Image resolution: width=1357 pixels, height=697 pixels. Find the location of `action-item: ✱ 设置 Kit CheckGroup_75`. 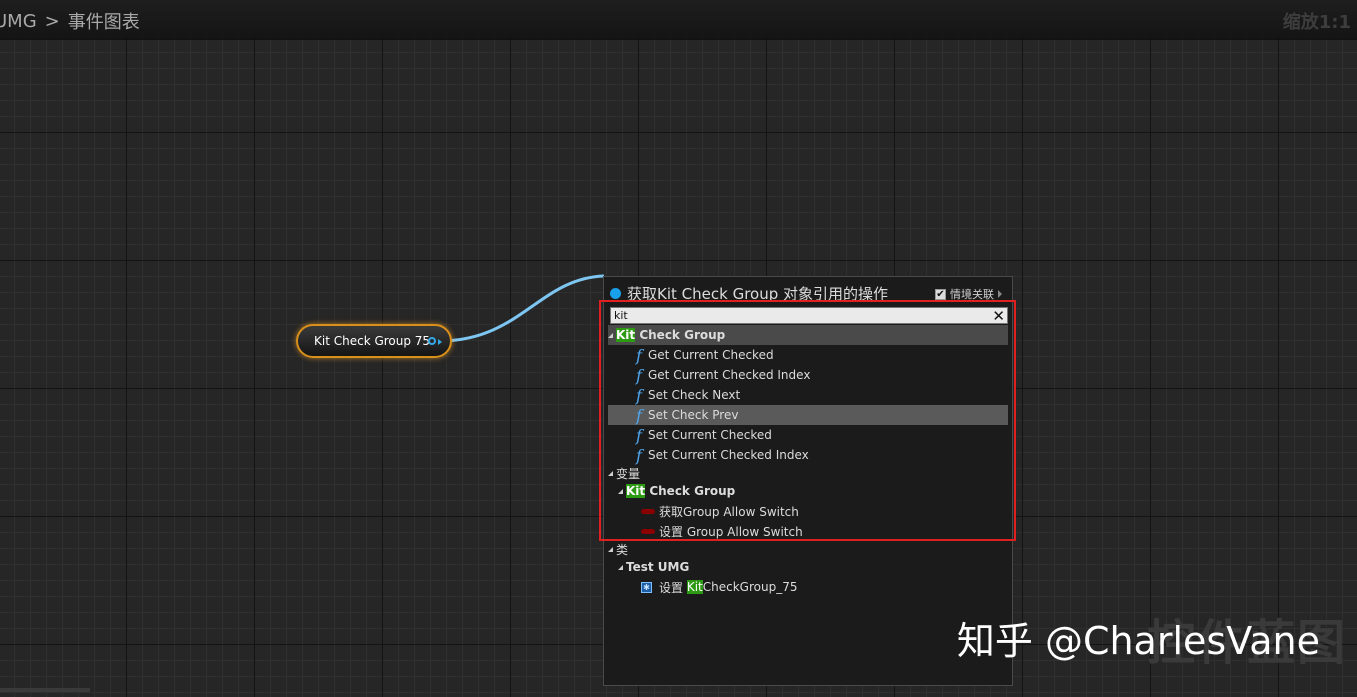

action-item: ✱ 设置 Kit CheckGroup_75 is located at coordinates (719, 587).